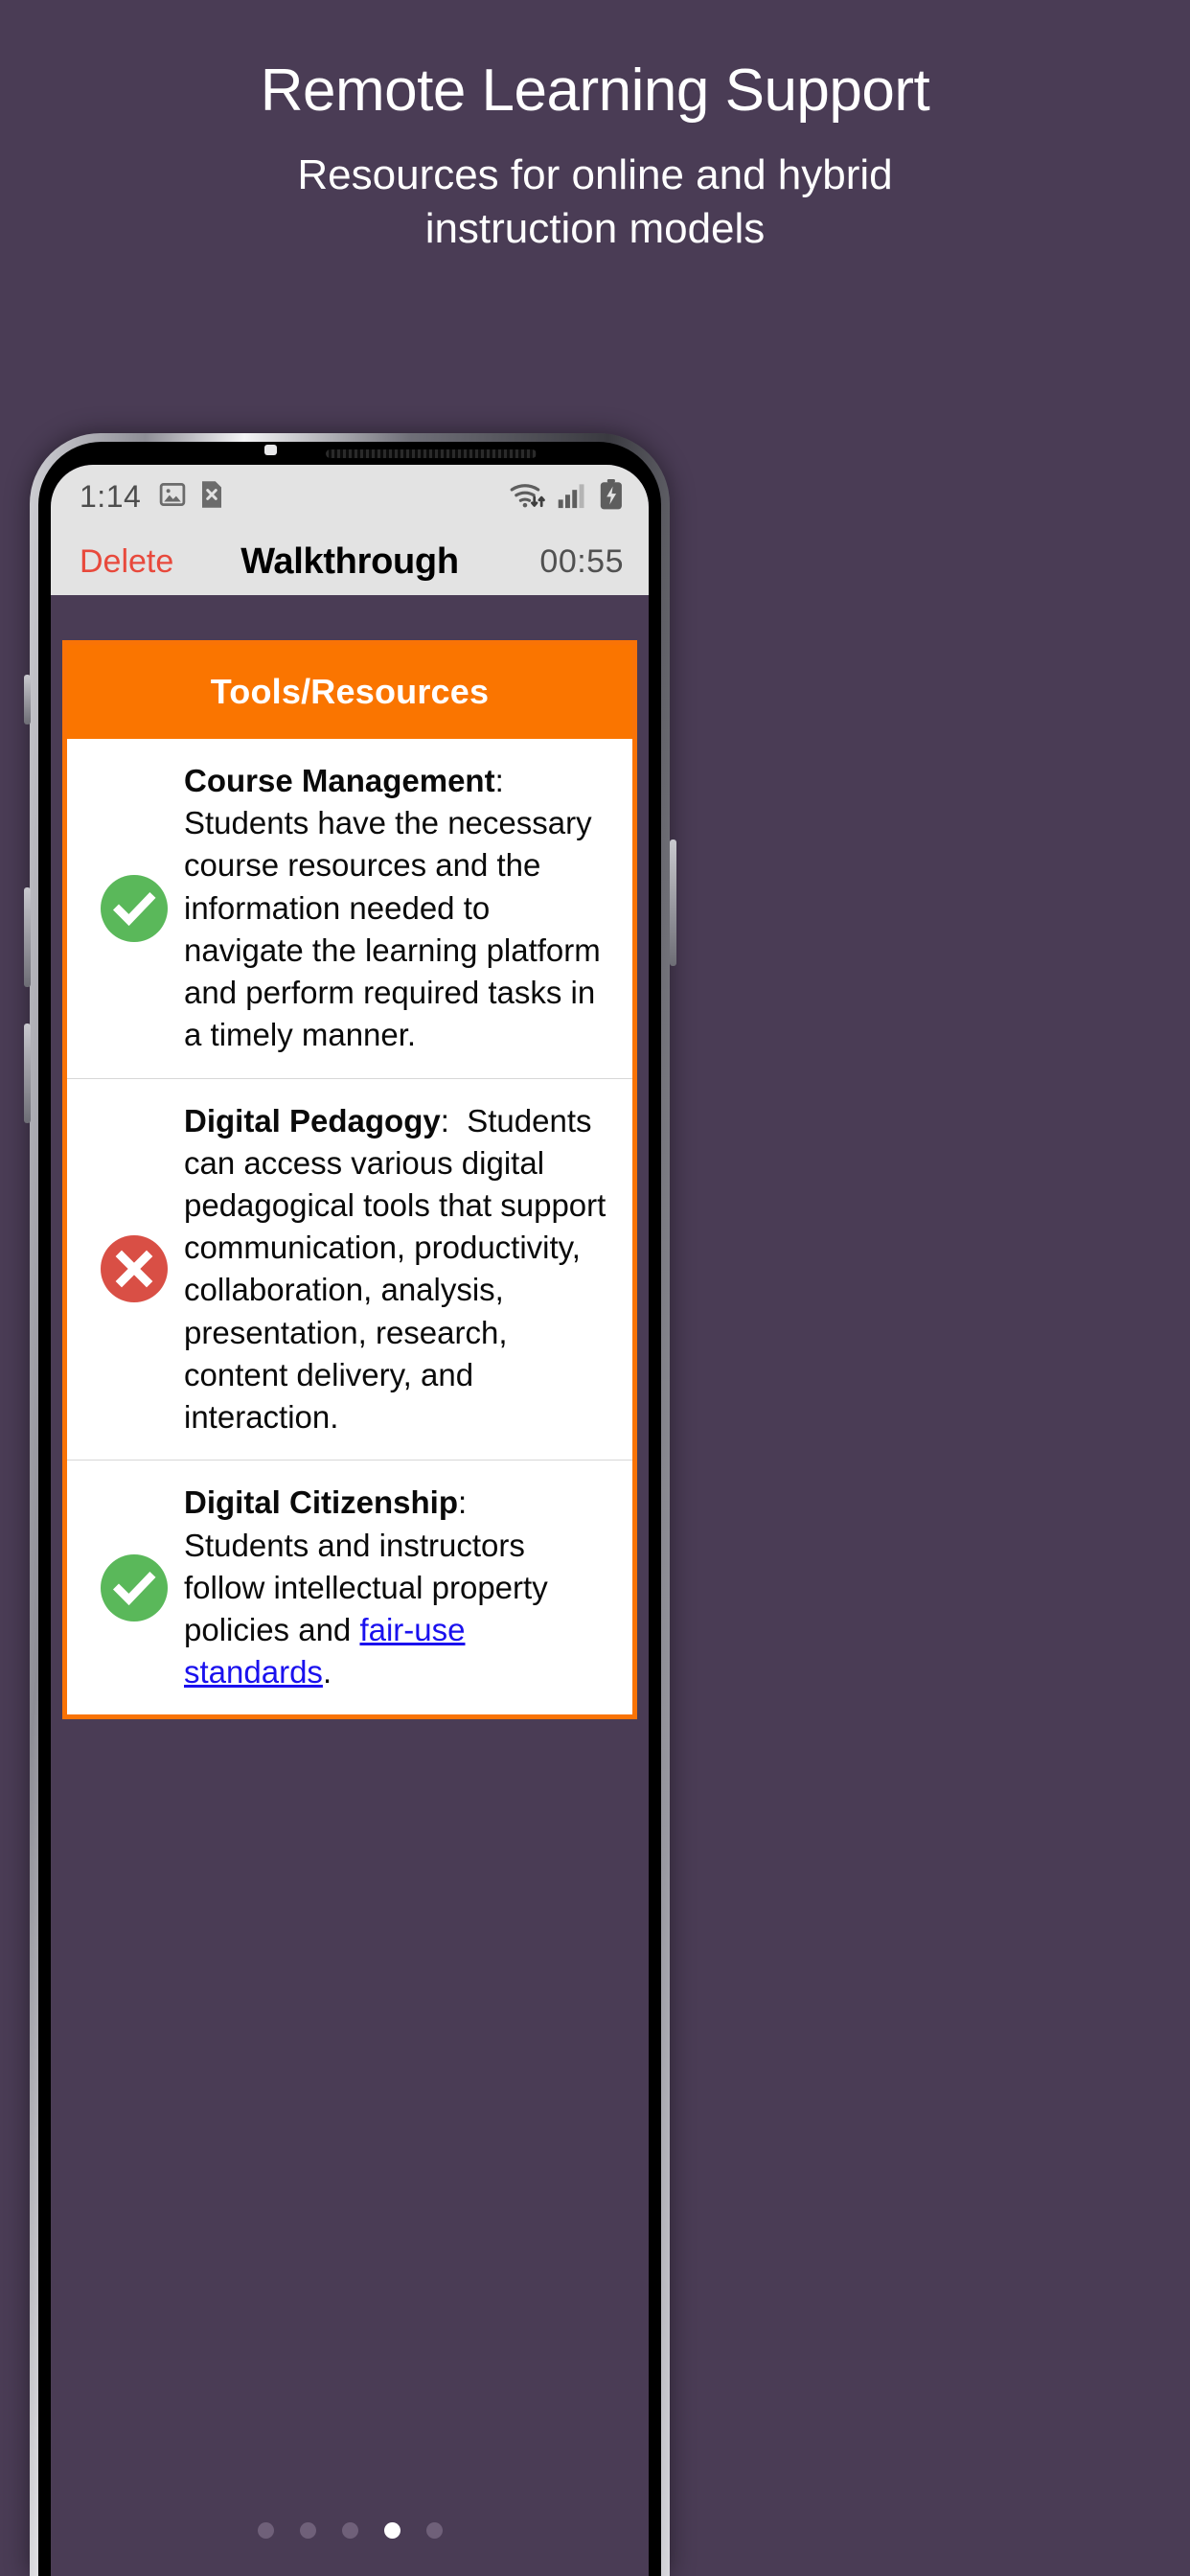 The height and width of the screenshot is (2576, 1190). Describe the element at coordinates (673, 903) in the screenshot. I see `phone-power-button` at that location.